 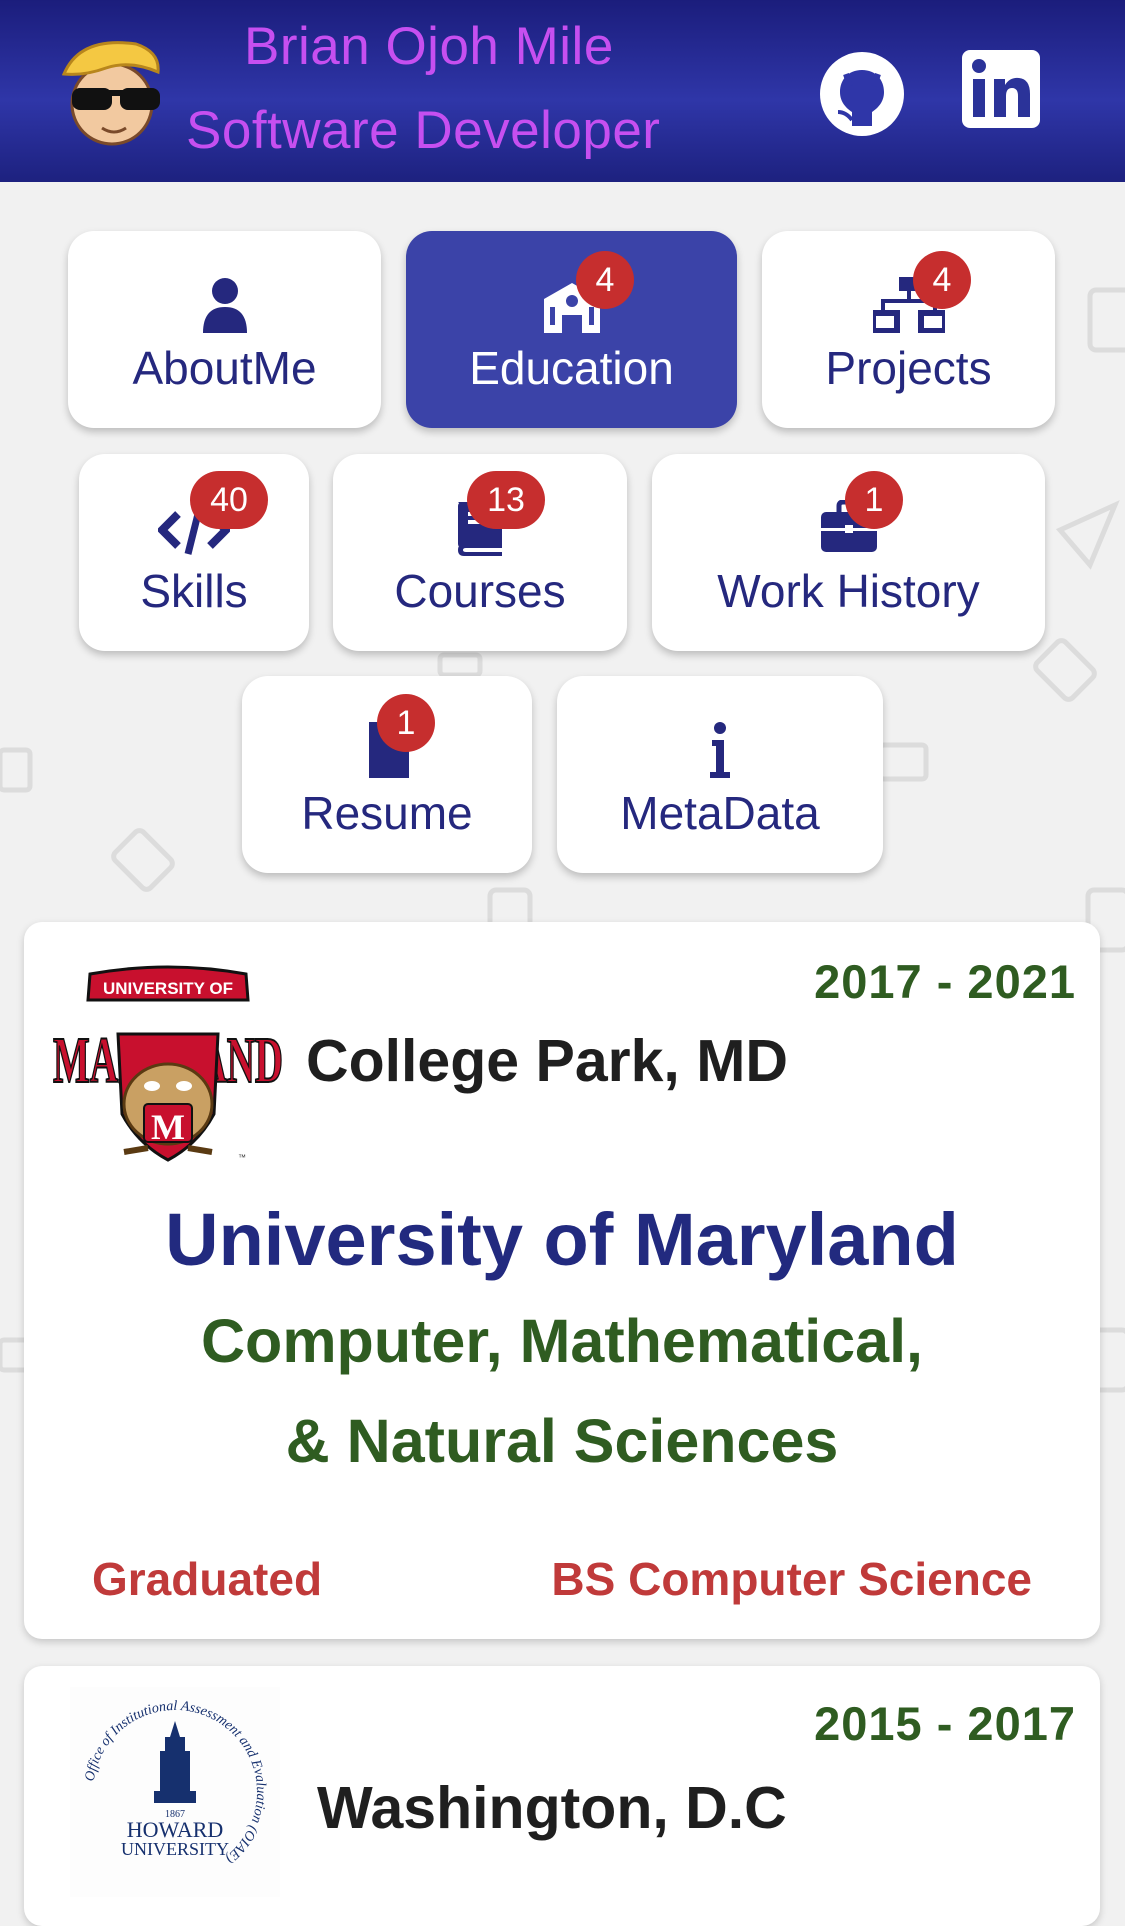 I want to click on resume-count-badge: 1, so click(x=406, y=723).